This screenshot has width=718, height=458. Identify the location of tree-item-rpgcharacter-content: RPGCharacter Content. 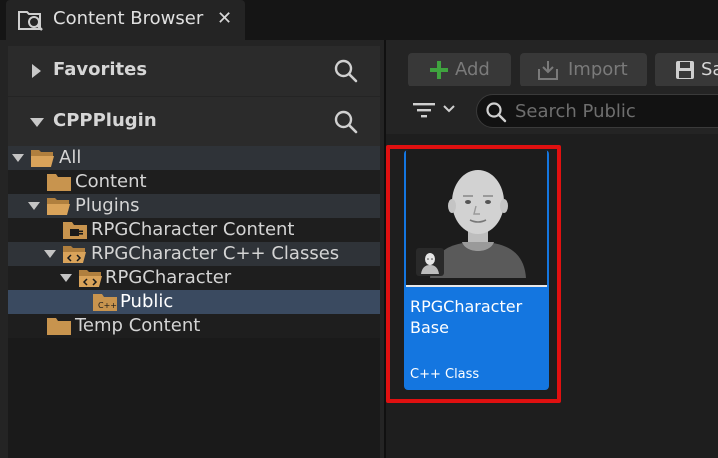
(194, 230).